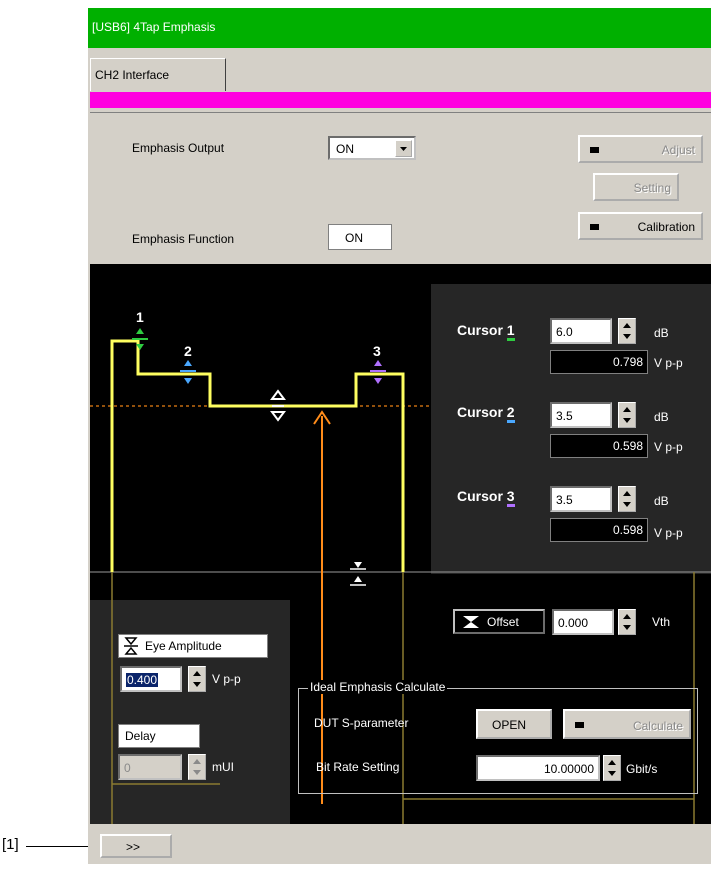 Image resolution: width=711 pixels, height=869 pixels. I want to click on bit-rate-stepper, so click(612, 768).